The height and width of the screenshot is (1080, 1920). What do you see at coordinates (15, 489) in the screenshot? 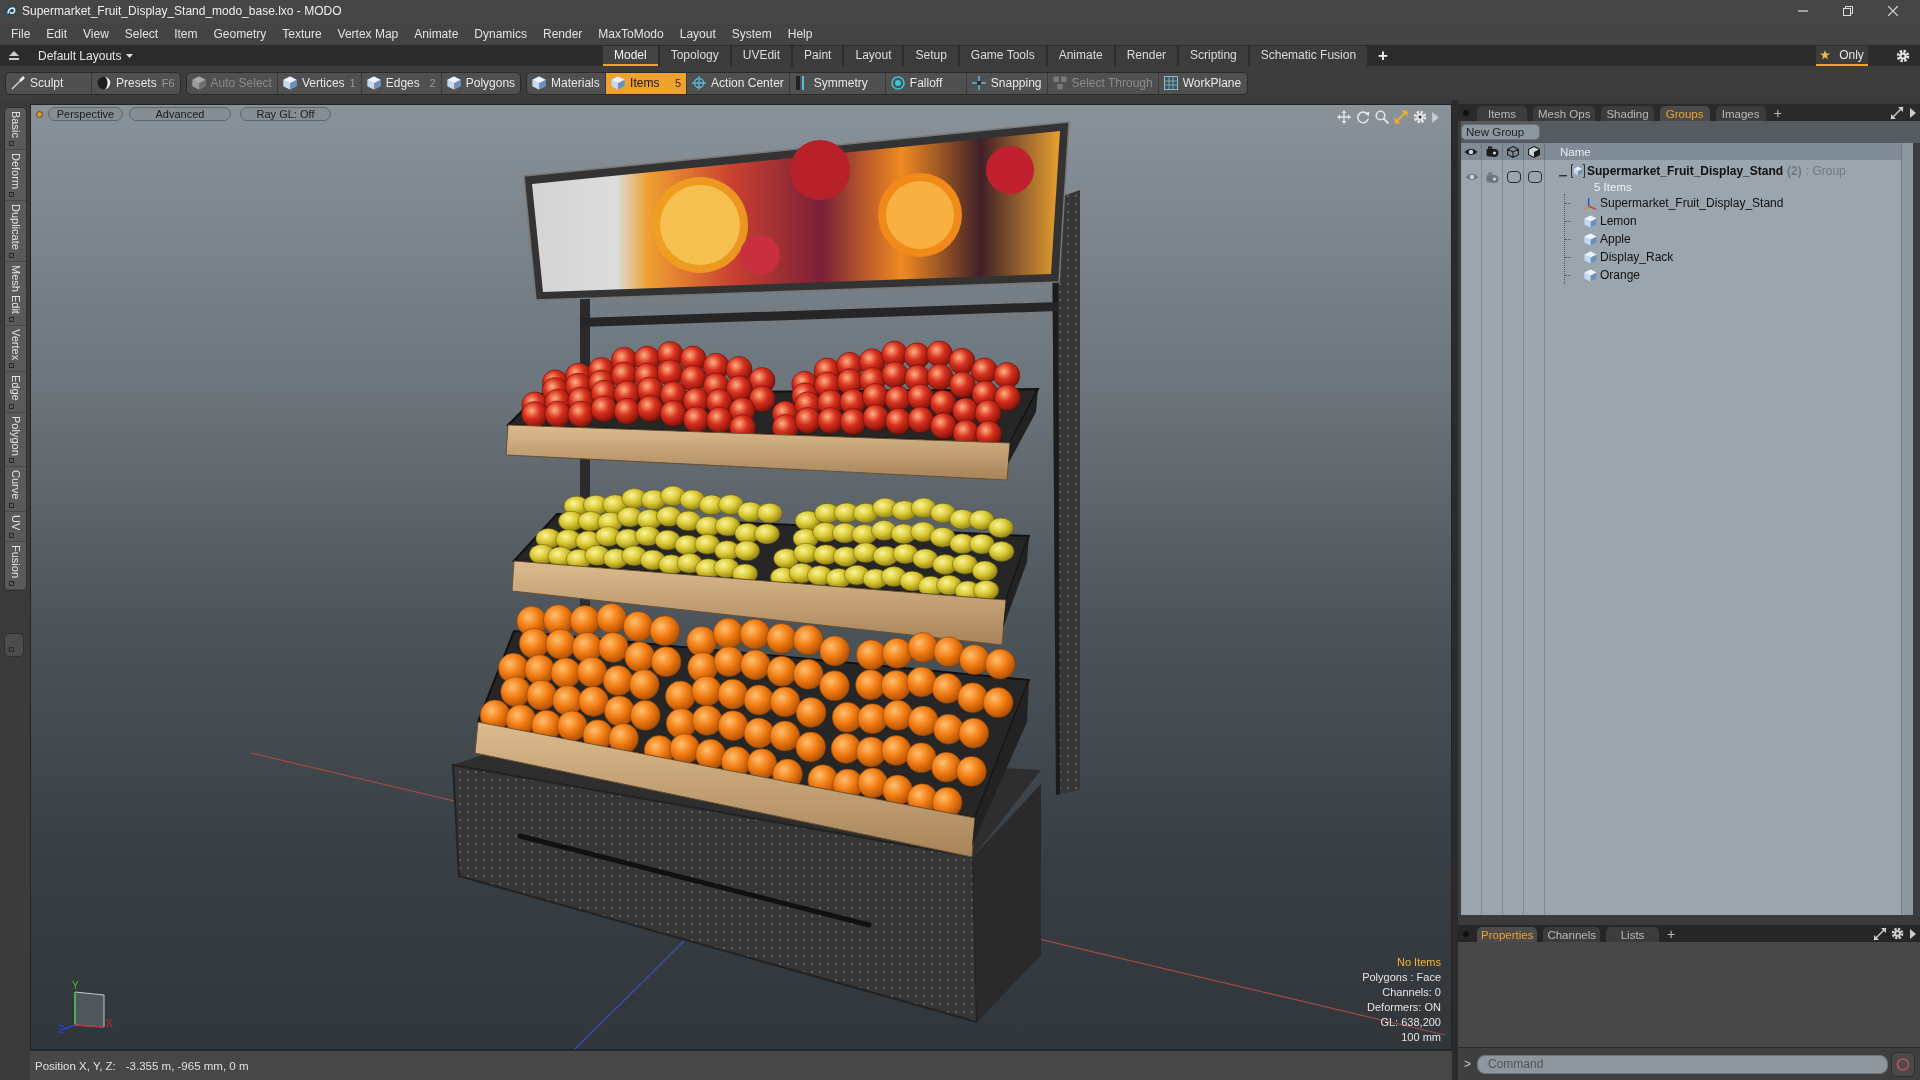
I see `side-tab: Curve` at bounding box center [15, 489].